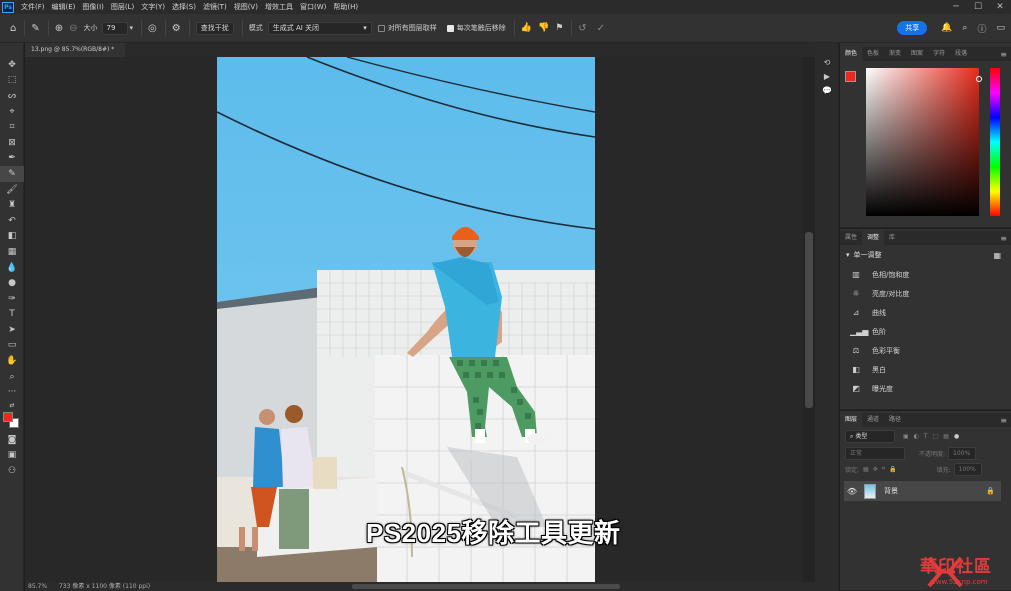  What do you see at coordinates (883, 469) in the screenshot?
I see `lock-artboard-icon: ⌗` at bounding box center [883, 469].